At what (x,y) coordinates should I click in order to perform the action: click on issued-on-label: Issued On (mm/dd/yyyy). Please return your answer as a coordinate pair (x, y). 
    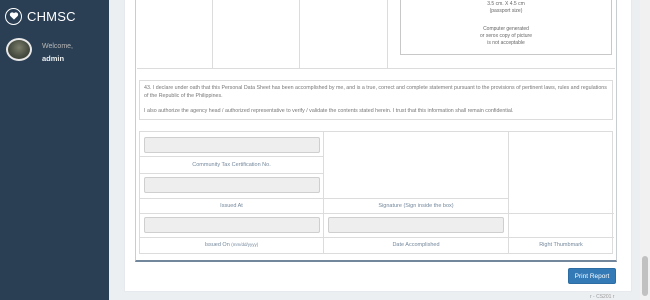
    Looking at the image, I should click on (231, 245).